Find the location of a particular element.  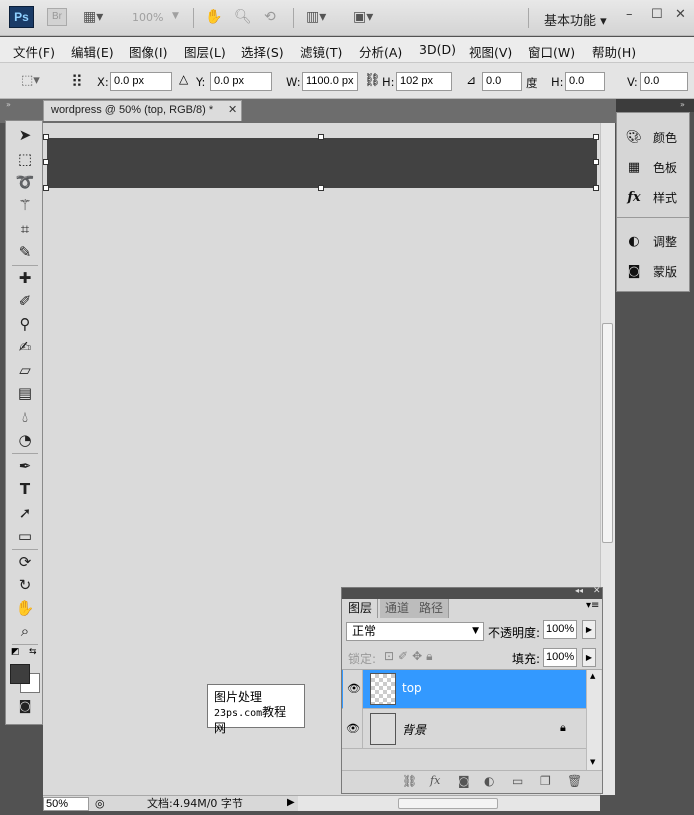

menu-analysis: 分析(A) is located at coordinates (380, 51).